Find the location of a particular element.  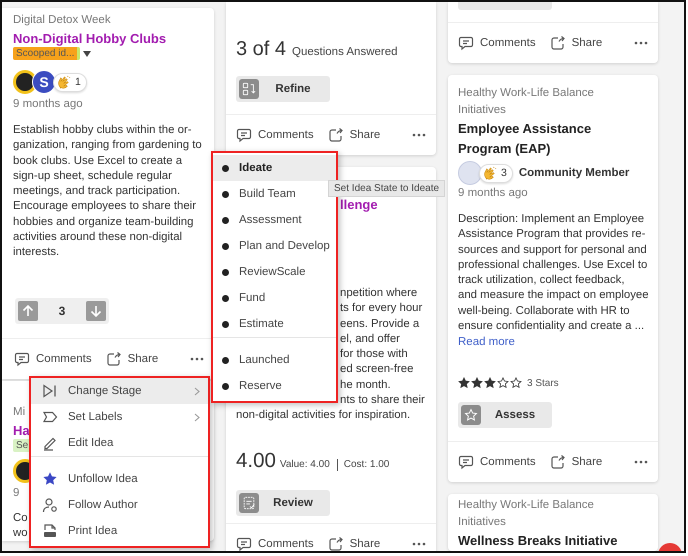

avatar: S is located at coordinates (44, 82).